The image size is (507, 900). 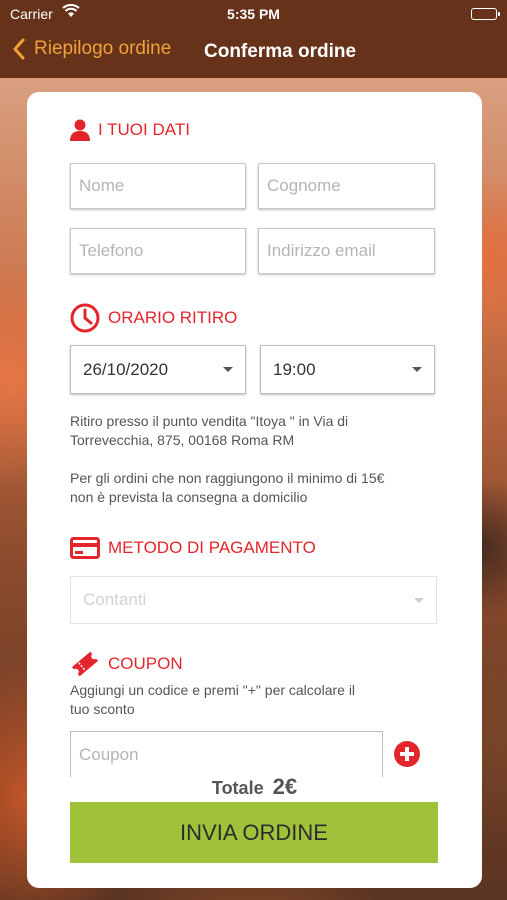 What do you see at coordinates (212, 547) in the screenshot?
I see `payment-method-heading-label: METODO DI PAGAMENTO` at bounding box center [212, 547].